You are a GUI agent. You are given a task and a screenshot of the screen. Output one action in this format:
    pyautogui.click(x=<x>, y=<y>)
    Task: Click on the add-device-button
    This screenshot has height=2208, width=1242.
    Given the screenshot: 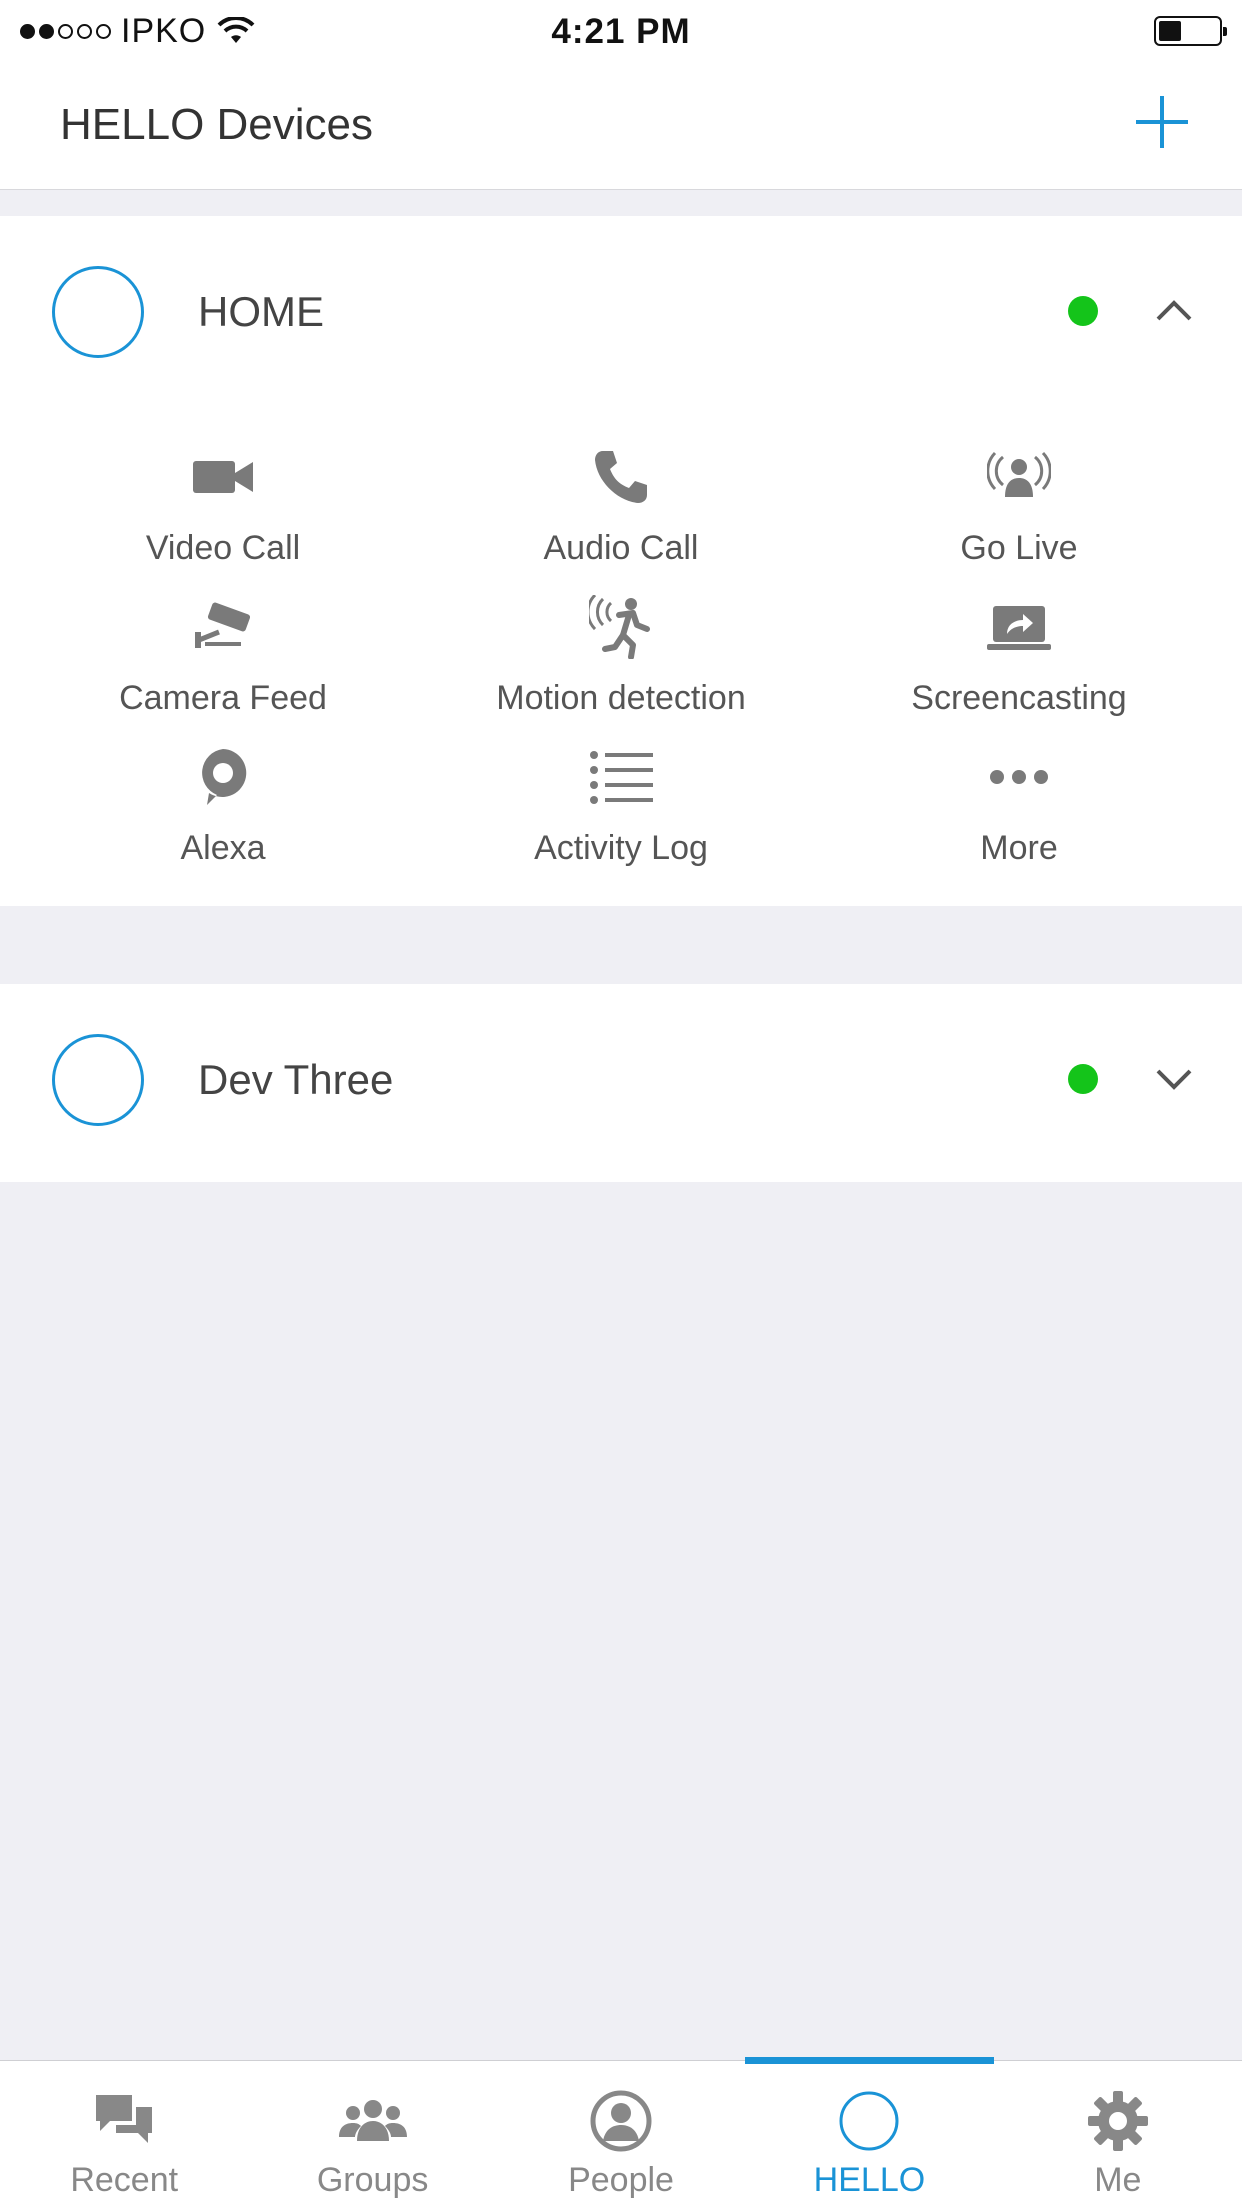 What is the action you would take?
    pyautogui.click(x=1162, y=122)
    